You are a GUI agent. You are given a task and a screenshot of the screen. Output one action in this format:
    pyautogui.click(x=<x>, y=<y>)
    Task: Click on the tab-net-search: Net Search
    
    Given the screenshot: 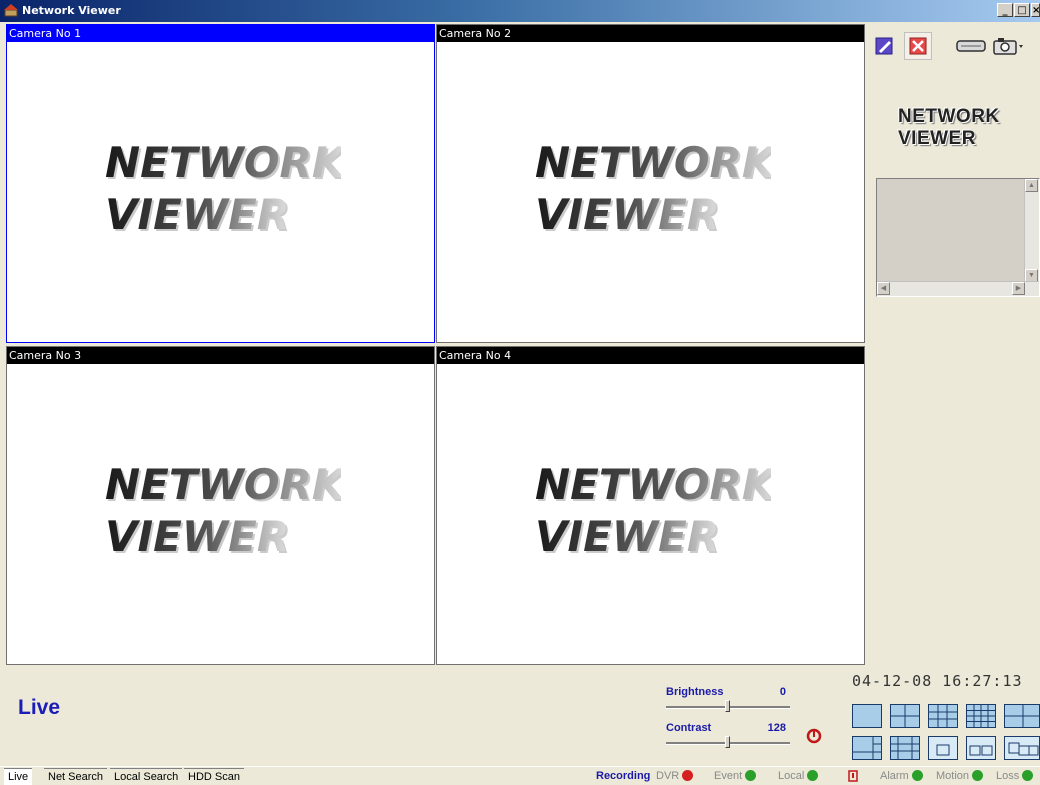 What is the action you would take?
    pyautogui.click(x=76, y=776)
    